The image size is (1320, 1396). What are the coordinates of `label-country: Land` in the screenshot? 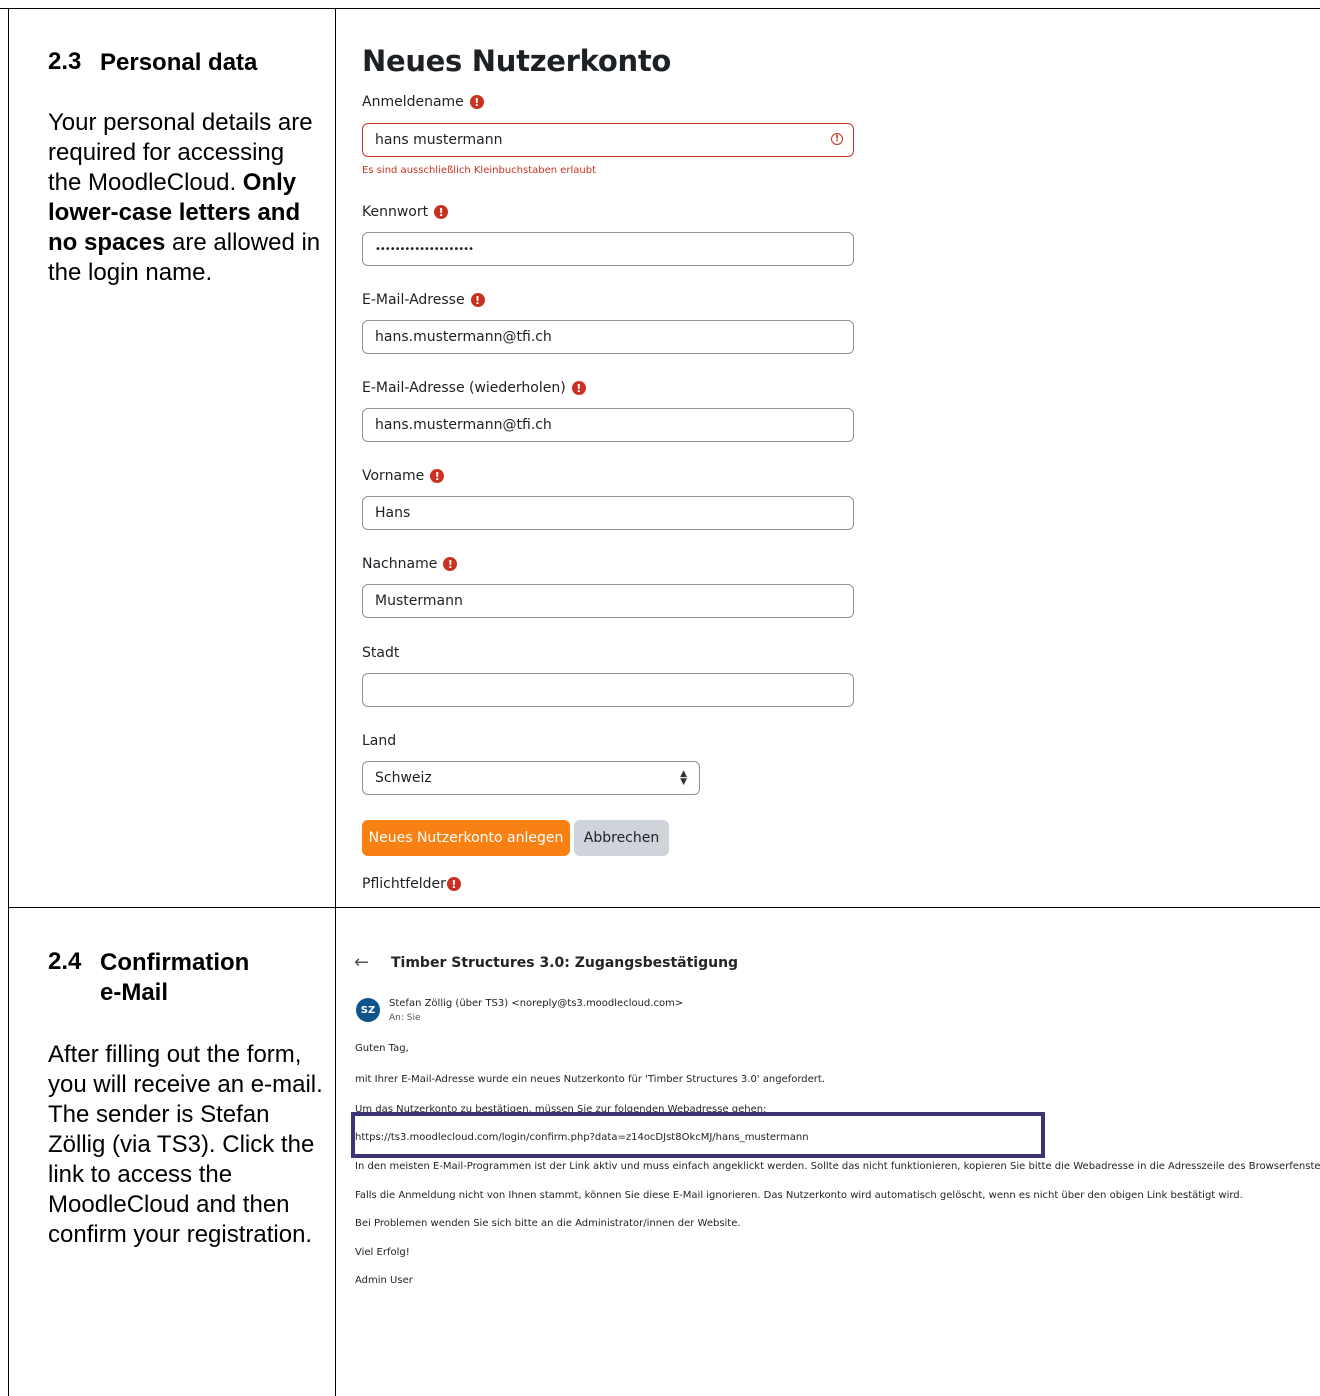 It's located at (379, 741).